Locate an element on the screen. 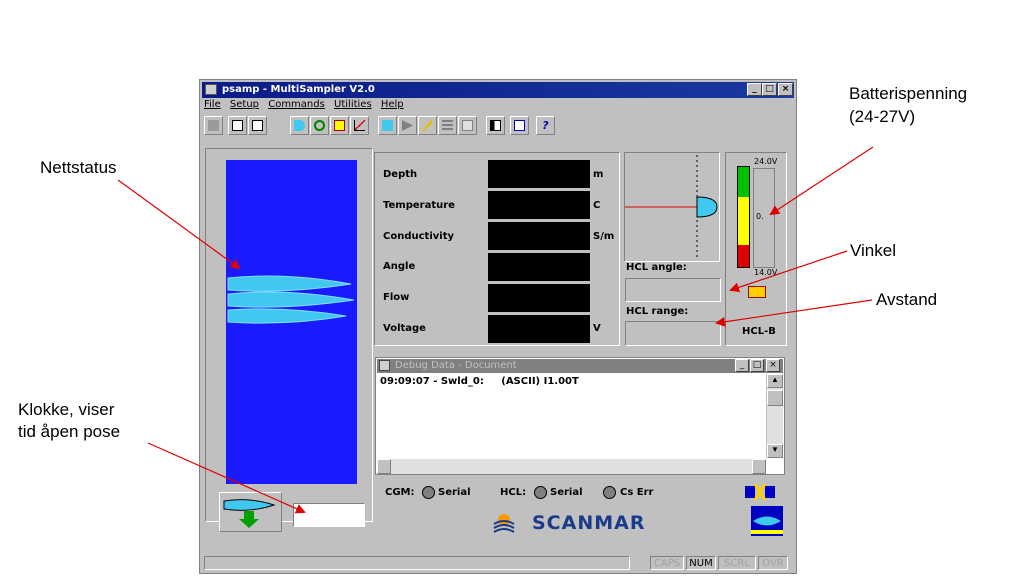  arrow-avstand is located at coordinates (794, 313).